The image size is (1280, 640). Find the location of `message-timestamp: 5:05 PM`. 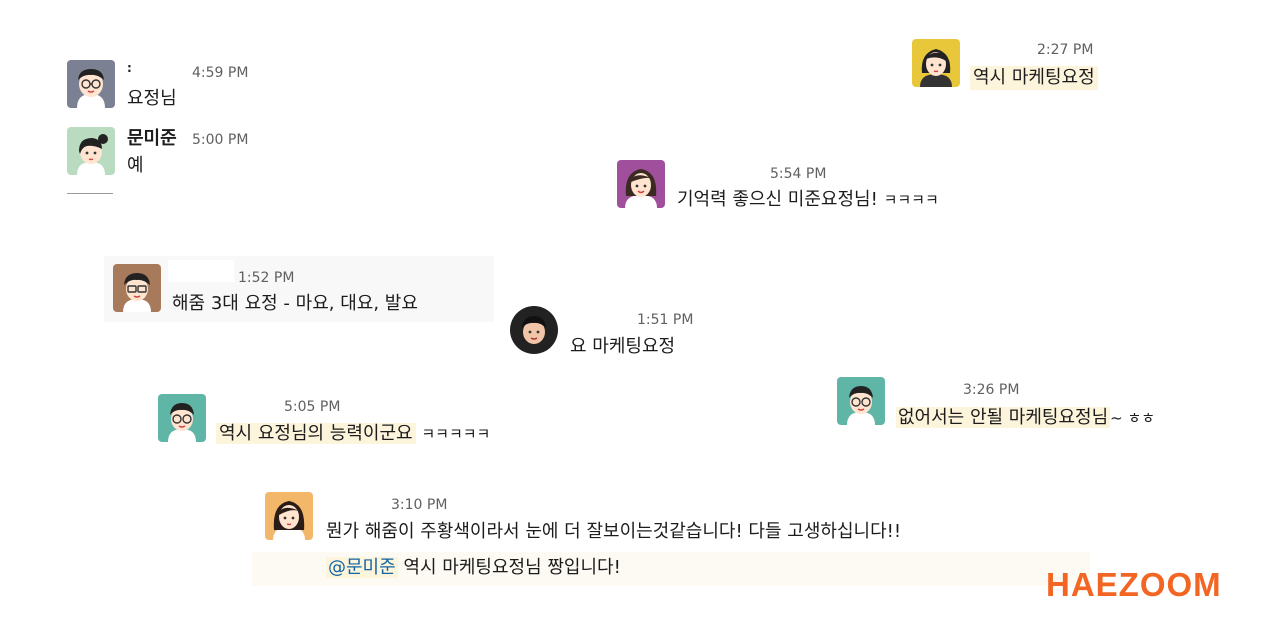

message-timestamp: 5:05 PM is located at coordinates (312, 407).